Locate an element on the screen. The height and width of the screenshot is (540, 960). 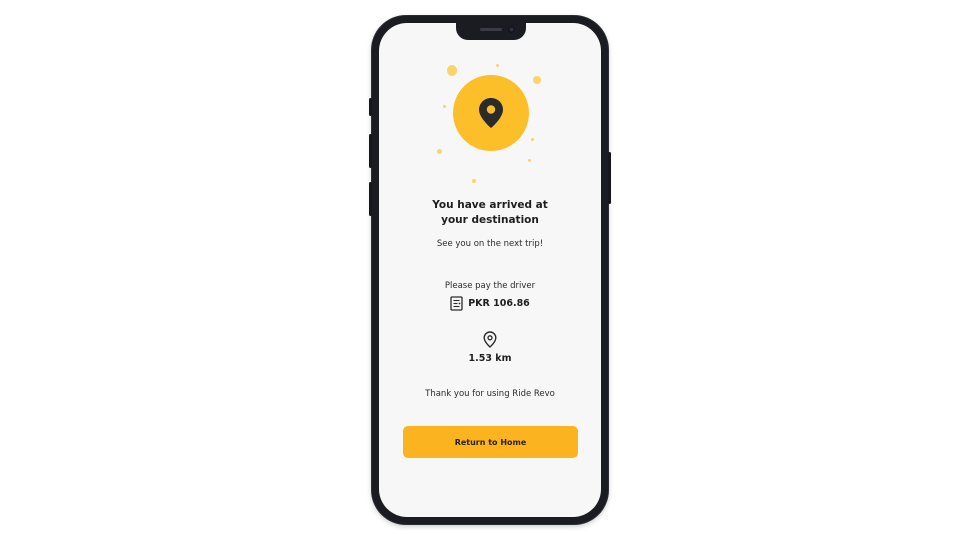
arrival-title: You have arrived at your destination is located at coordinates (490, 213).